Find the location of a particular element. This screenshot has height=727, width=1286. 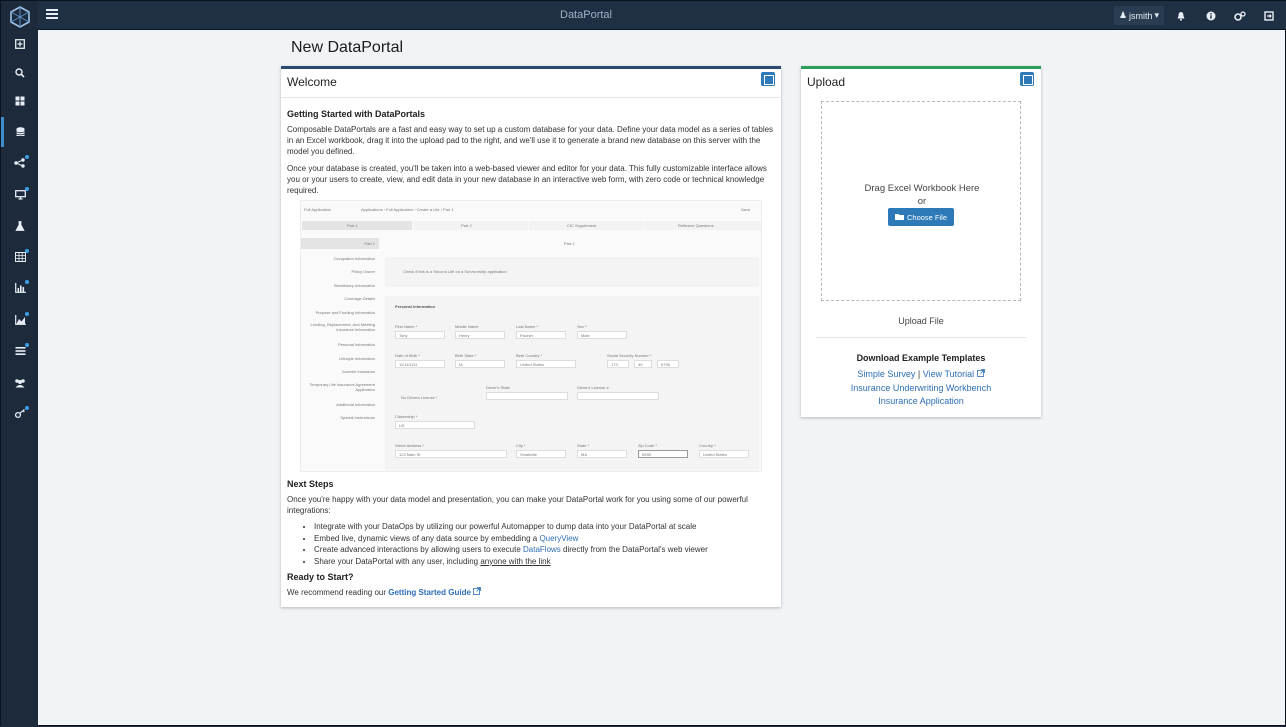

user-menu: ♟ jsmith ▾ is located at coordinates (1139, 15).